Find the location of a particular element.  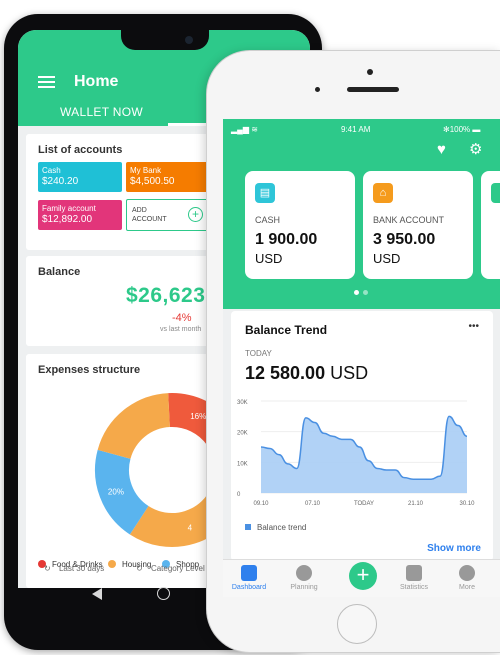

trend-total-currency: USD is located at coordinates (349, 373).